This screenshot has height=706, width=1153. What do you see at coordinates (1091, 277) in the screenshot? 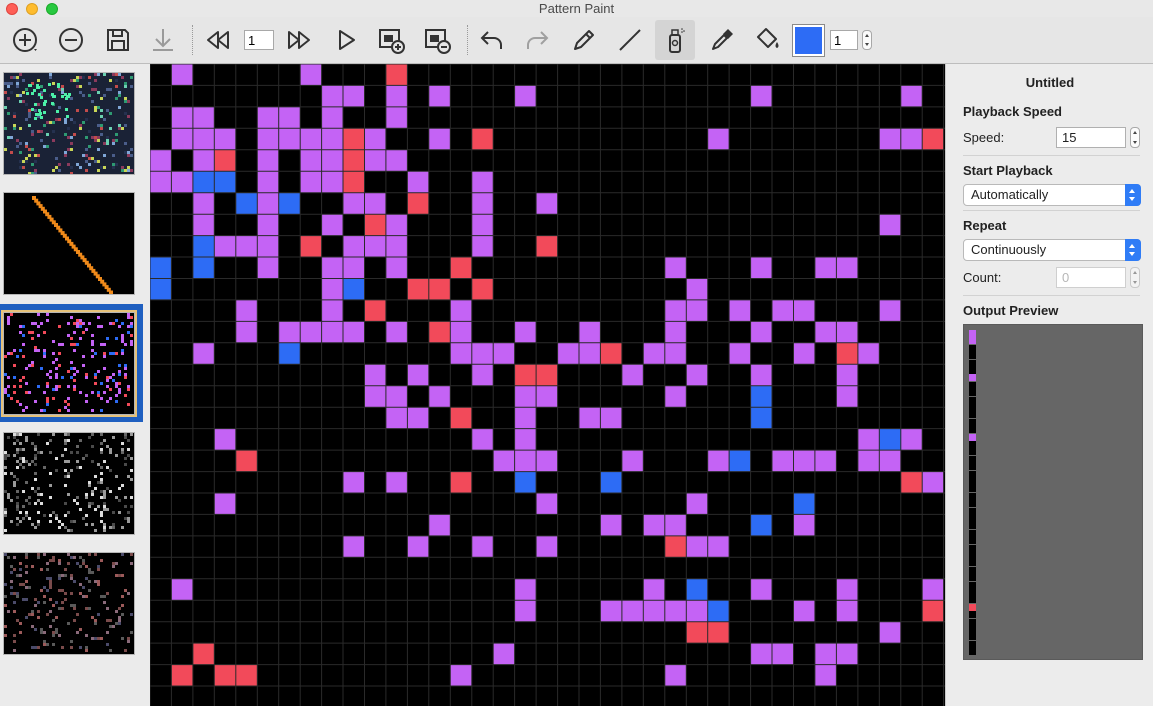
I see `count-field: 0` at bounding box center [1091, 277].